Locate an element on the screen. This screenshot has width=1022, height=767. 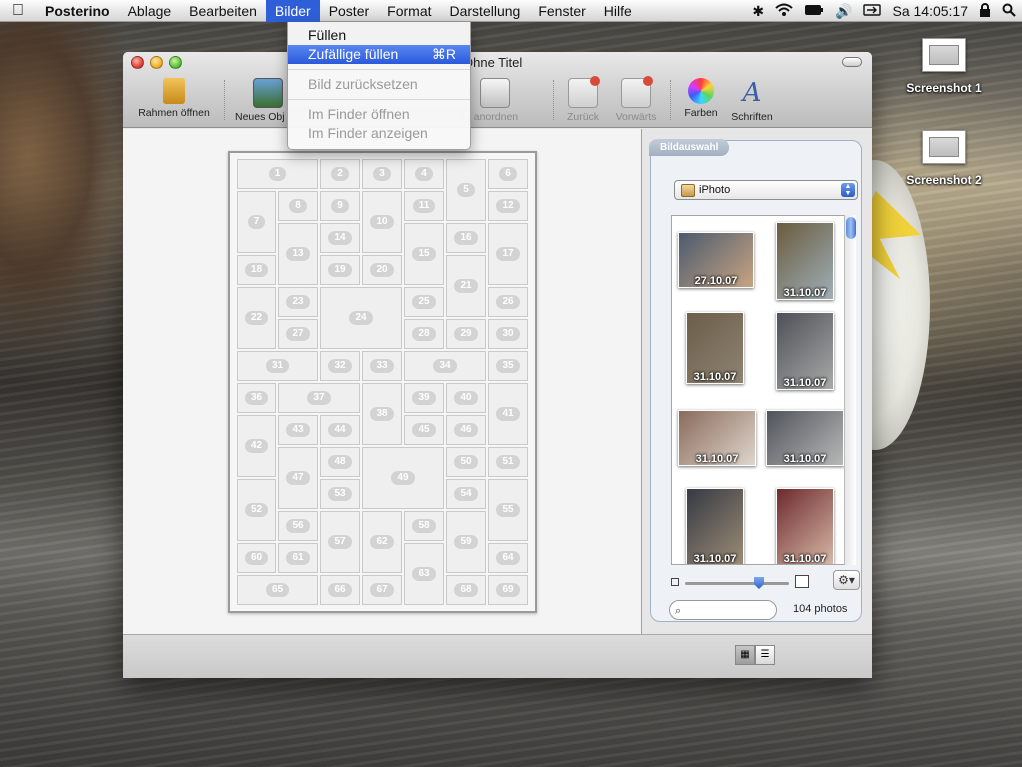
close-window-button is located at coordinates (137, 62).